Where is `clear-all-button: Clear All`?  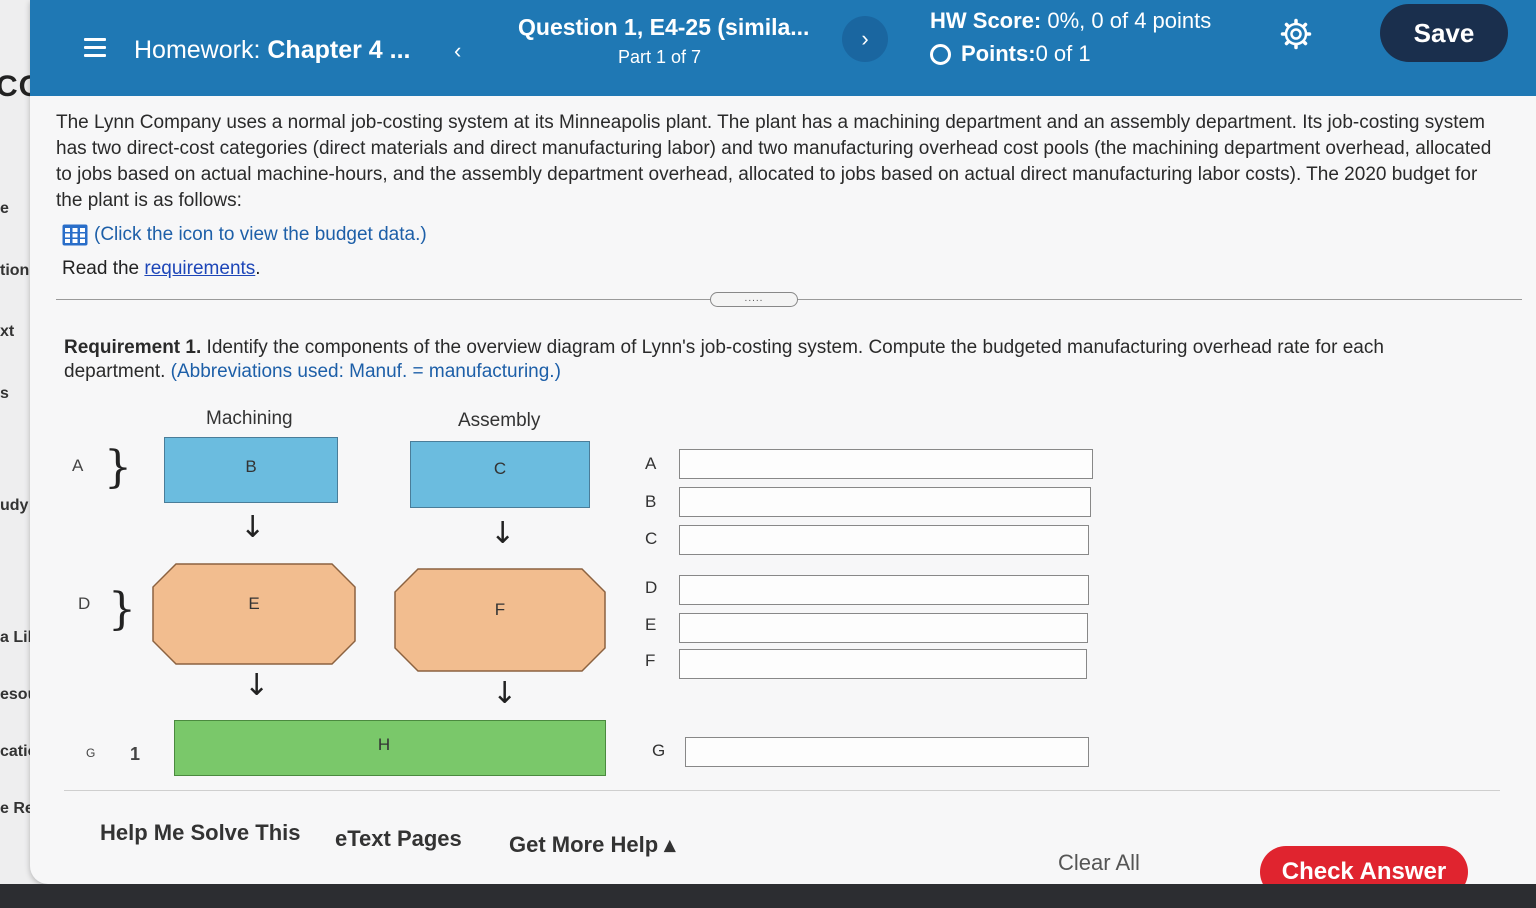
clear-all-button: Clear All is located at coordinates (1099, 863).